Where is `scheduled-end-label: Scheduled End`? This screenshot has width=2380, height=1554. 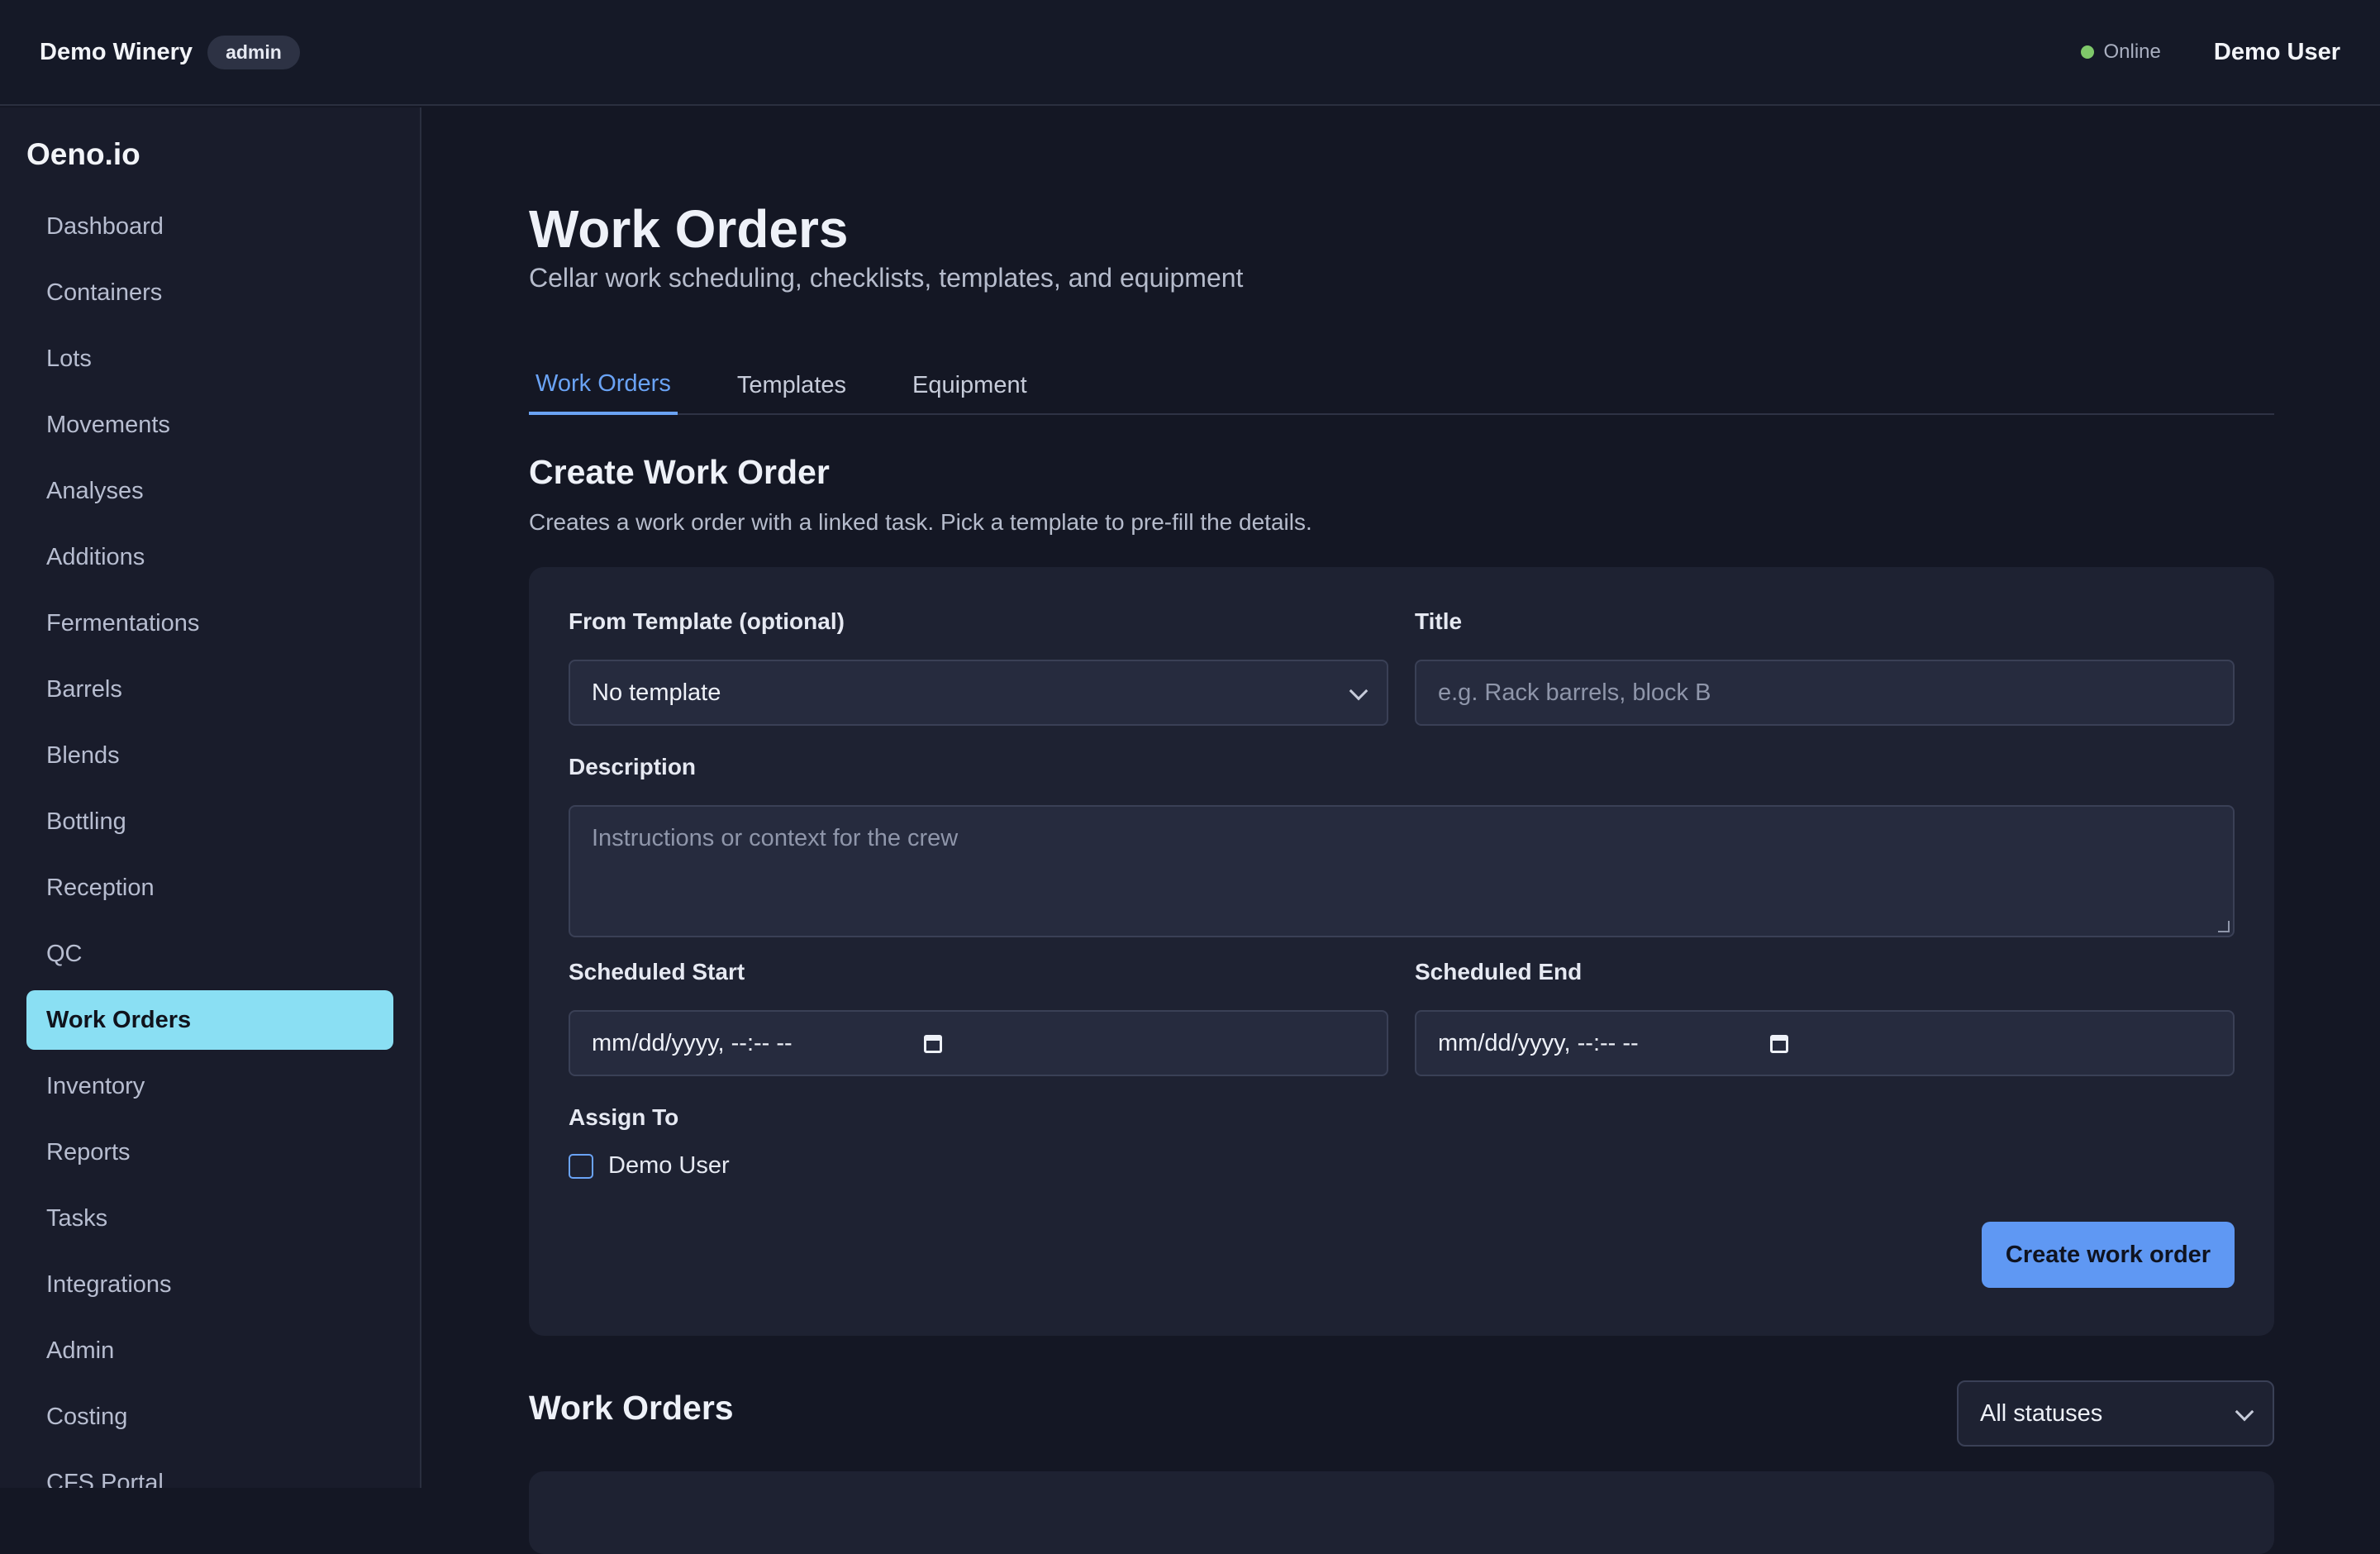
scheduled-end-label: Scheduled End is located at coordinates (1499, 971).